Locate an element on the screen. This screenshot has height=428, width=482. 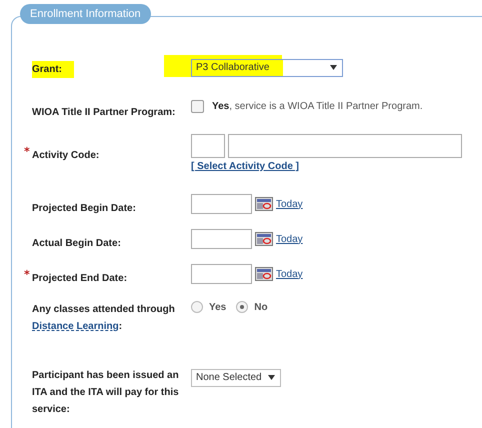
field-label: Activity Code: is located at coordinates (66, 156).